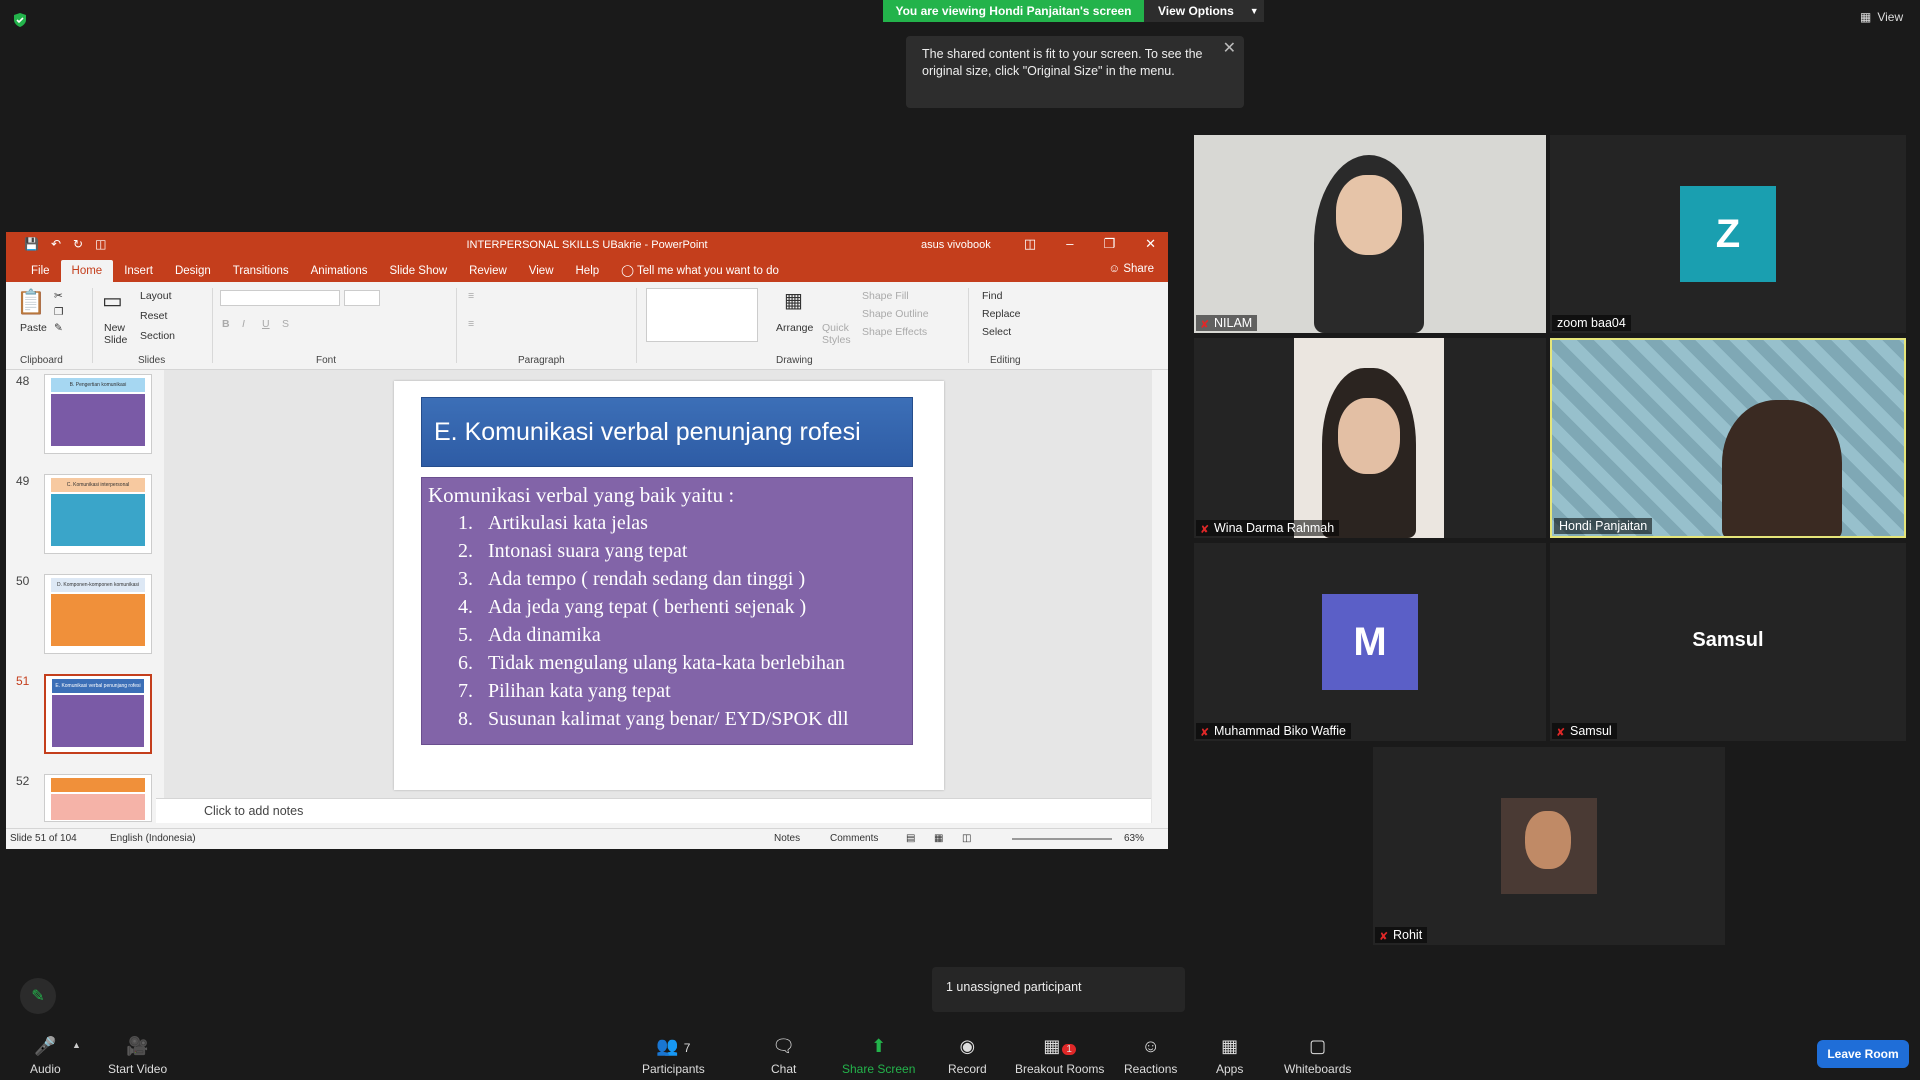 The height and width of the screenshot is (1080, 1920). What do you see at coordinates (419, 271) in the screenshot?
I see `tab-slide-show: Slide Show` at bounding box center [419, 271].